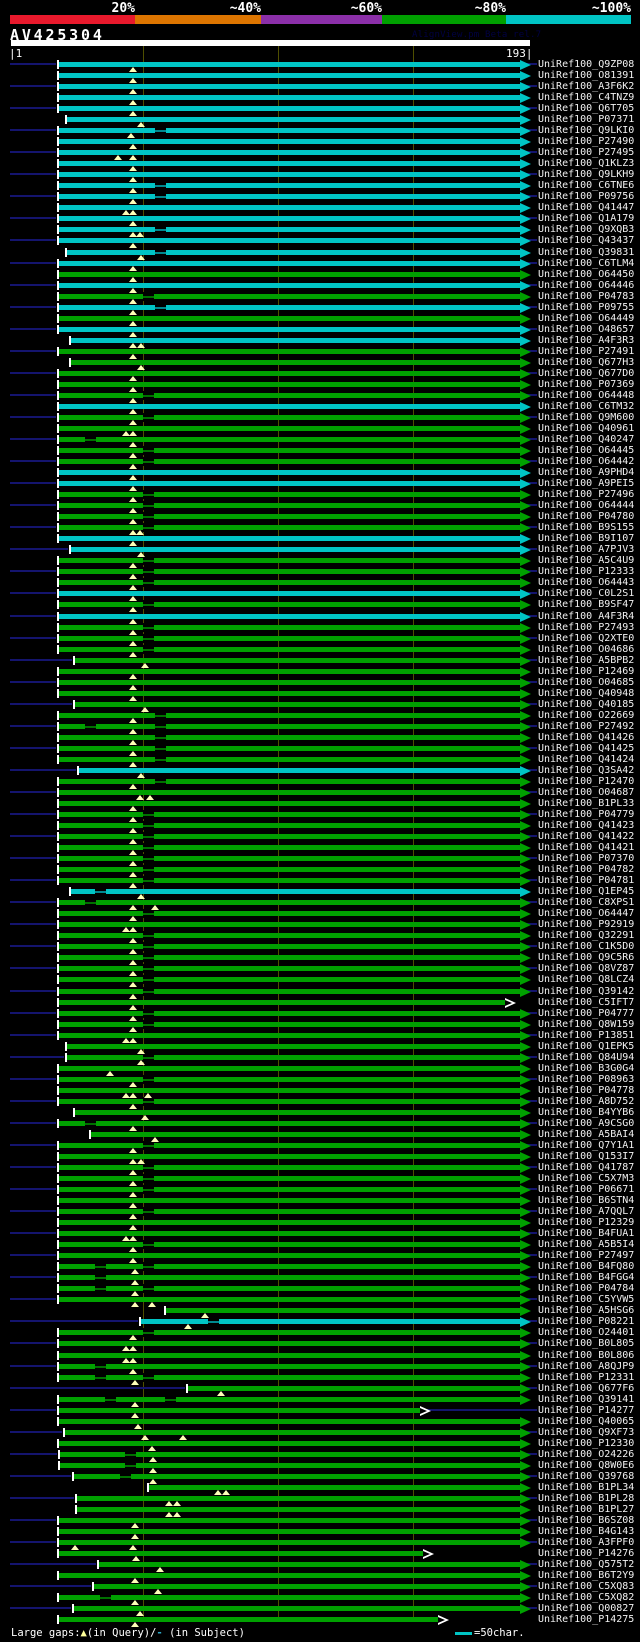  I want to click on alignment-row: UniRef100_P12330, so click(320, 1444).